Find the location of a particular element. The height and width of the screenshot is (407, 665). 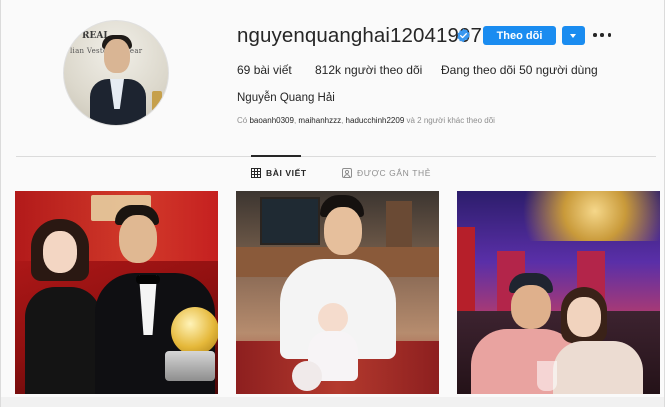

avatar-trophy is located at coordinates (157, 101).